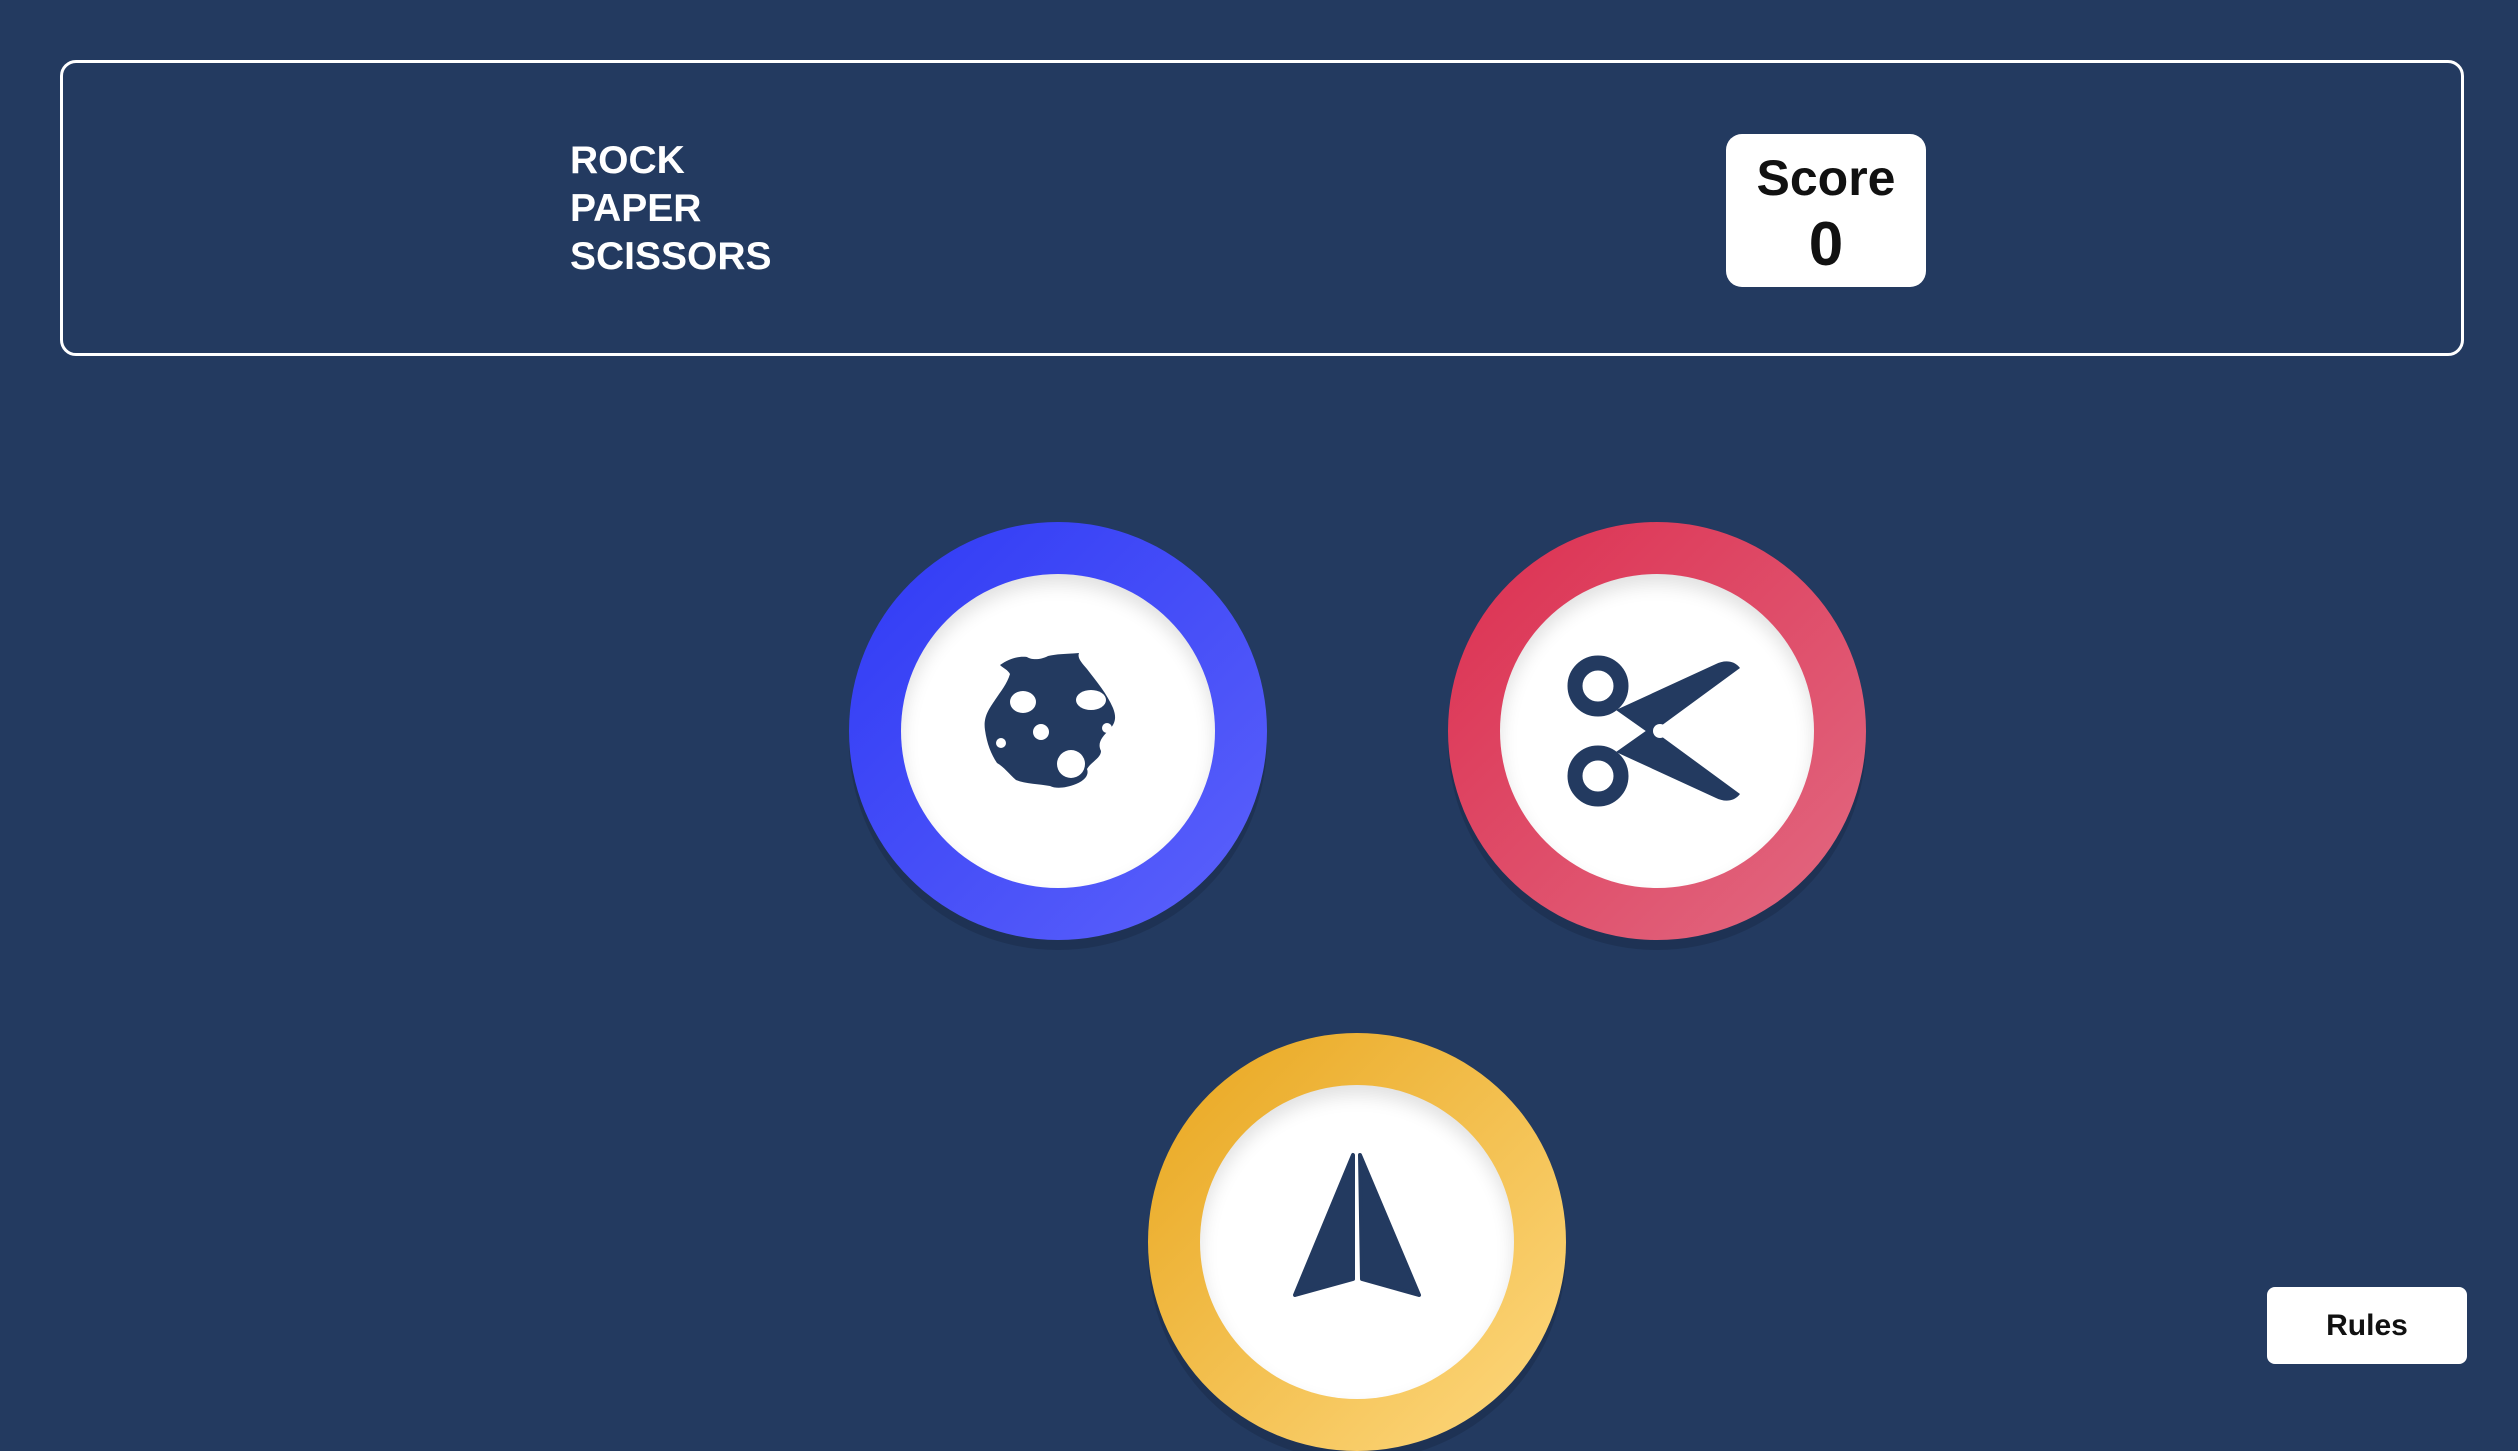 This screenshot has width=2518, height=1451. I want to click on scissors-icon, so click(1653, 731).